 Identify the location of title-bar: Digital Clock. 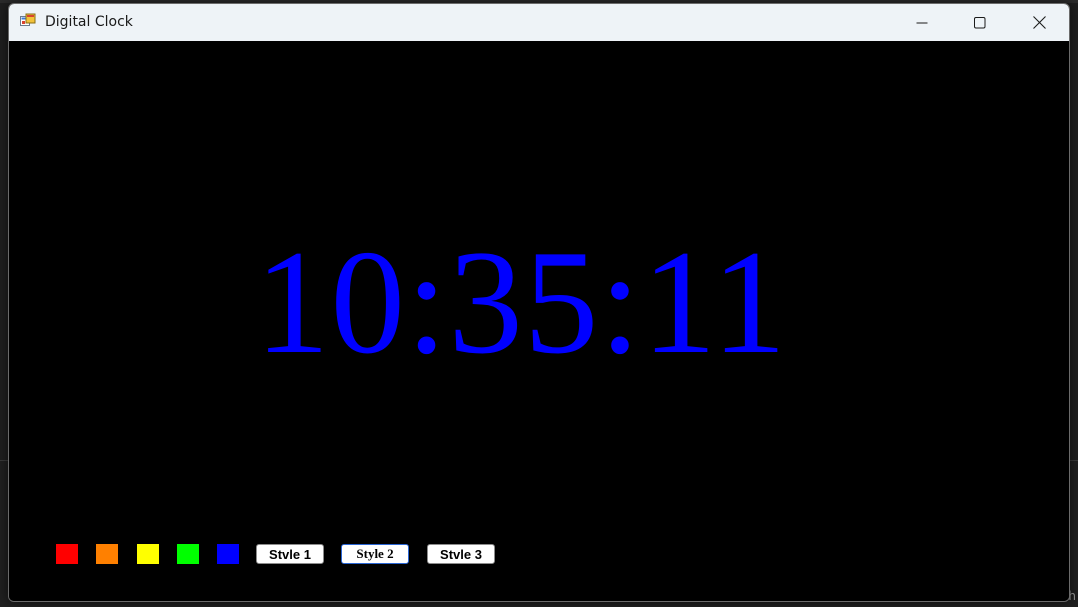
(539, 22).